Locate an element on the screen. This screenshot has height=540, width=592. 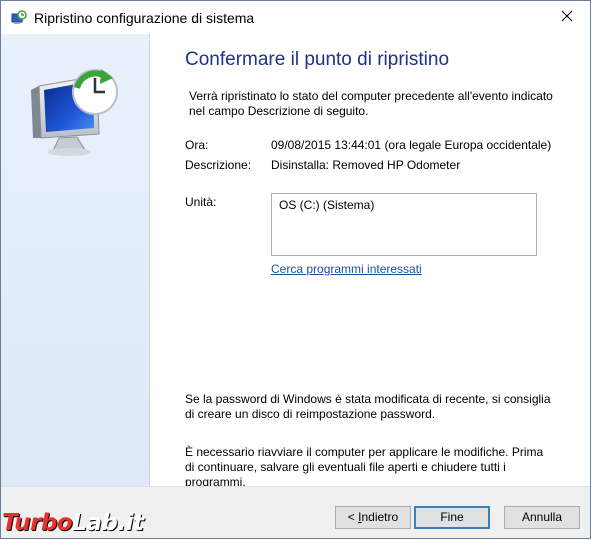
close-button is located at coordinates (567, 17).